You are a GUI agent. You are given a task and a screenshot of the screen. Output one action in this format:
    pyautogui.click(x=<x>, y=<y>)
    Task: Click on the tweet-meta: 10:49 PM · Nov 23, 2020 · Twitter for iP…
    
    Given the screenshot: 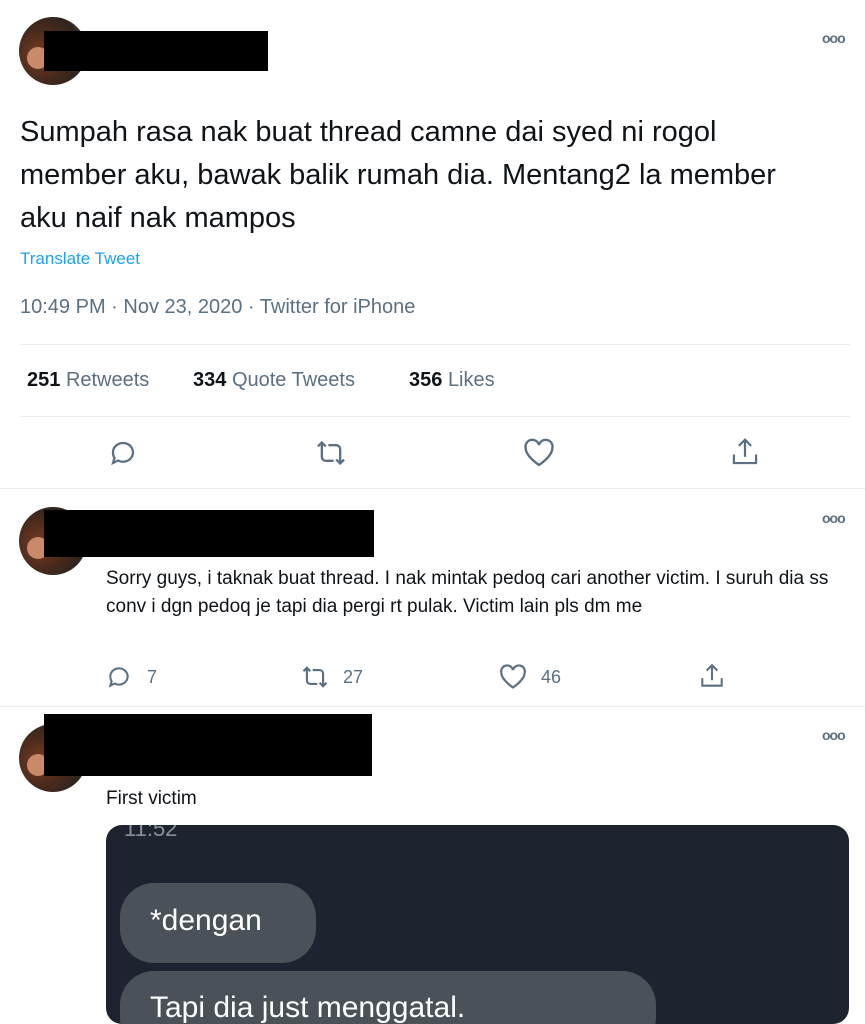 What is the action you would take?
    pyautogui.click(x=218, y=307)
    